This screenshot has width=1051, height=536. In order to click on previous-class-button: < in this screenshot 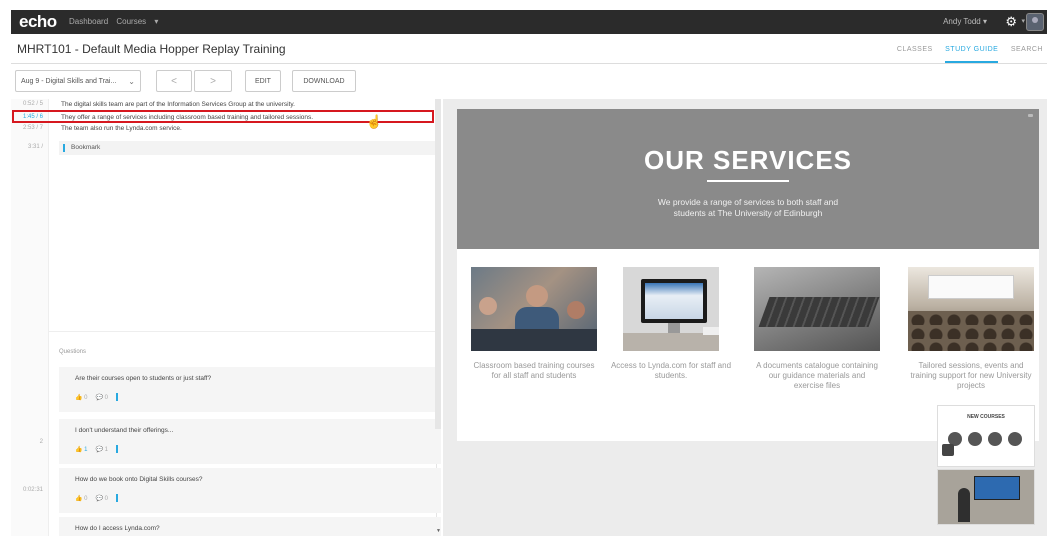, I will do `click(174, 81)`.